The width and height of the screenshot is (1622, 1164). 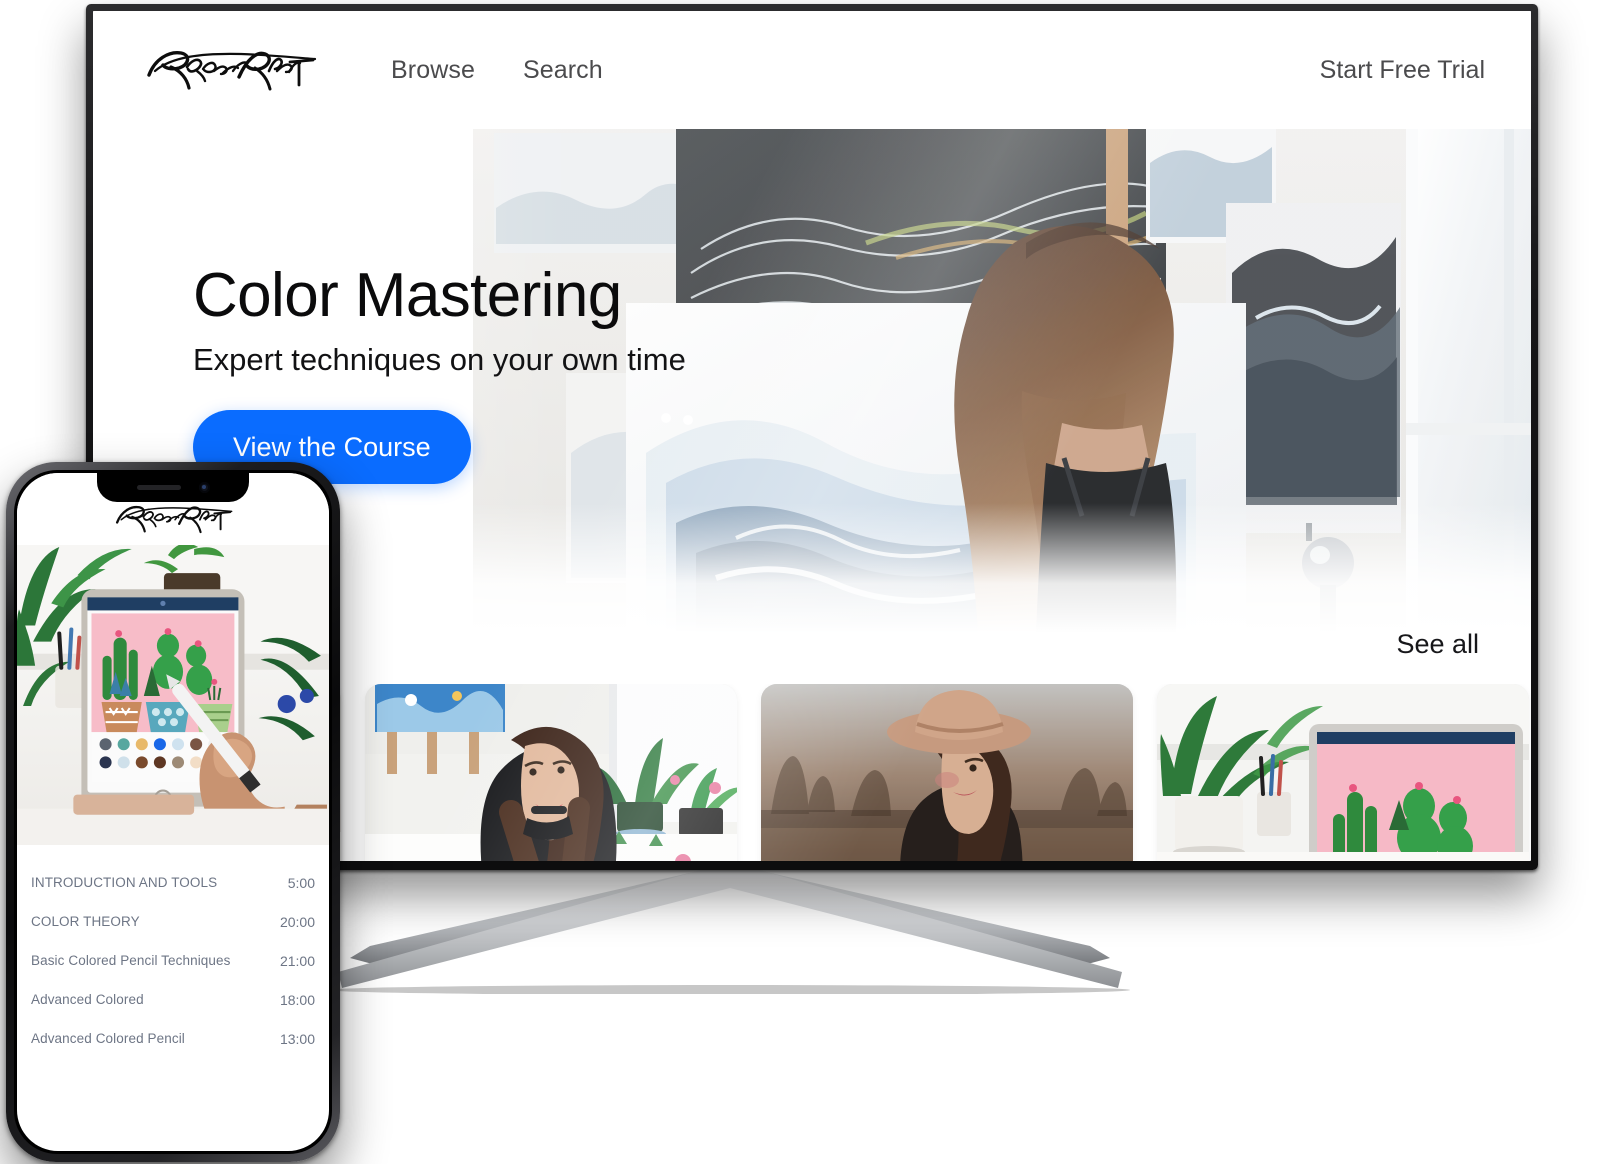 I want to click on lesson-title: Basic Colored Pencil Techniques, so click(x=131, y=960).